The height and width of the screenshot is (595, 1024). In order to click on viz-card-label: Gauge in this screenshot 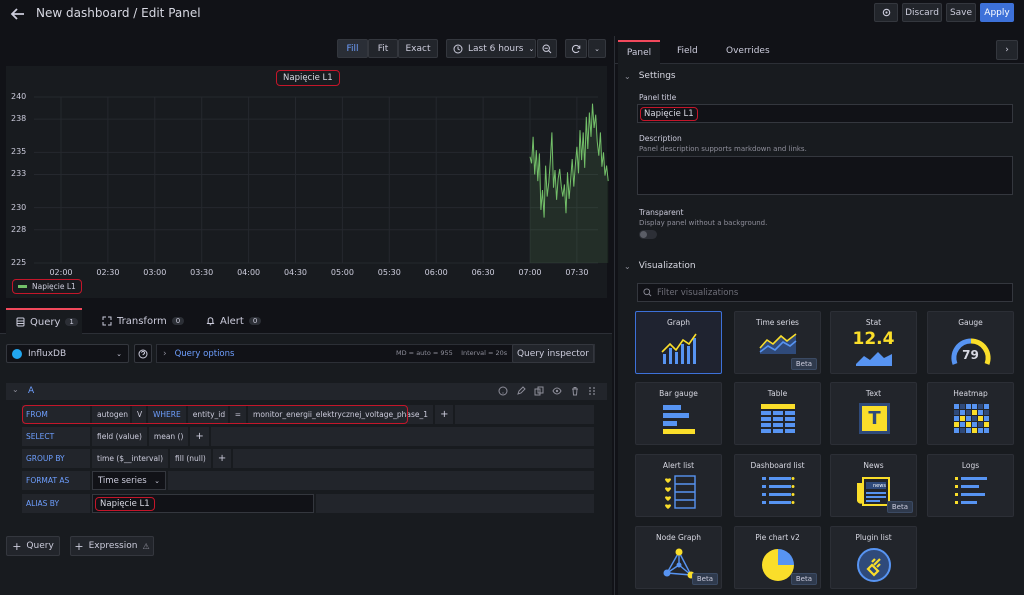, I will do `click(970, 322)`.